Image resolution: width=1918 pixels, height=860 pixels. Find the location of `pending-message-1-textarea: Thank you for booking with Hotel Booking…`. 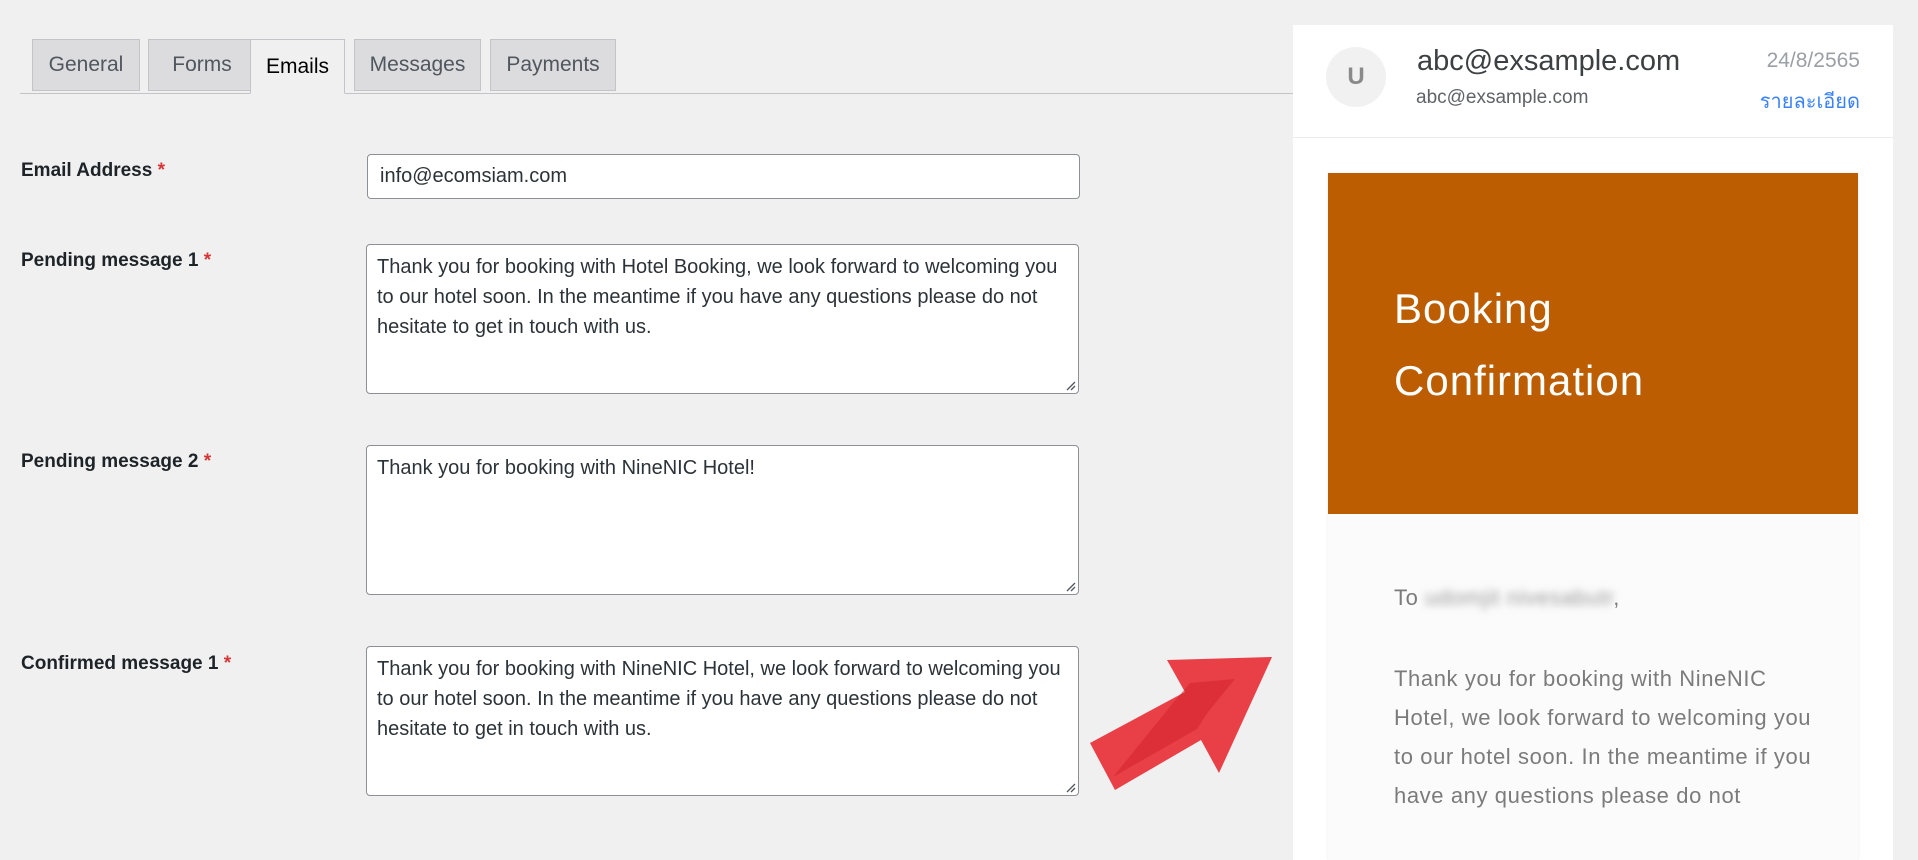

pending-message-1-textarea: Thank you for booking with Hotel Booking… is located at coordinates (722, 319).